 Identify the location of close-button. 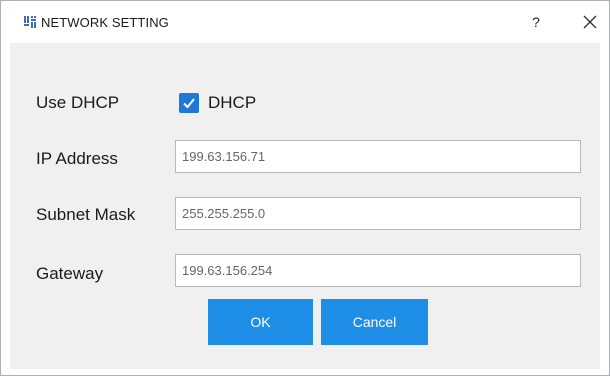
(590, 22).